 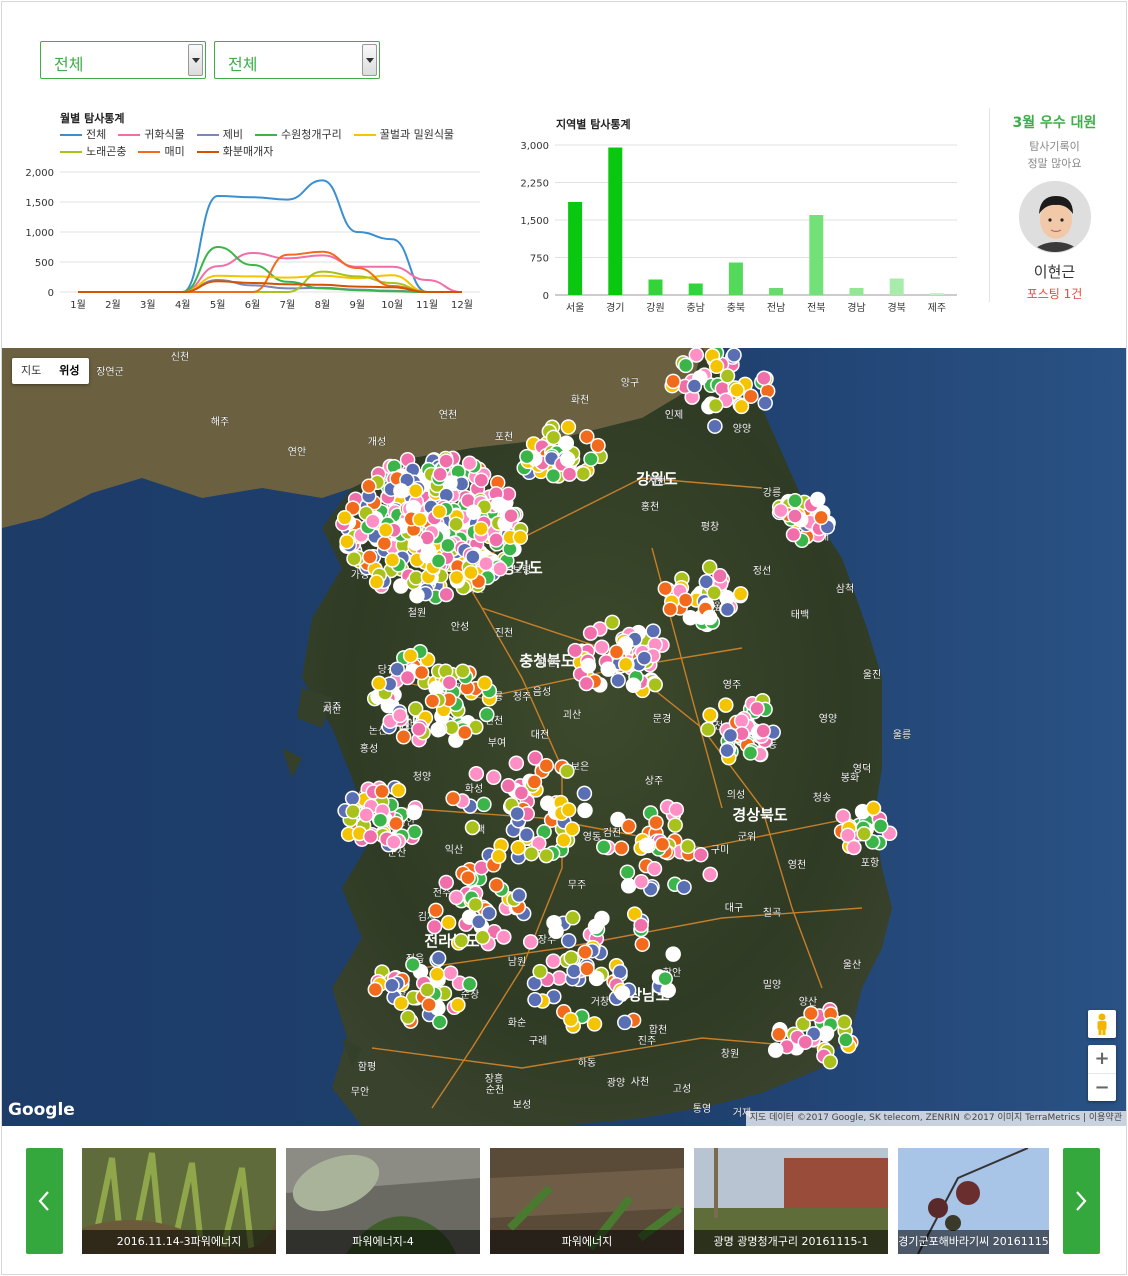 What do you see at coordinates (1081, 1201) in the screenshot?
I see `gallery-next-button` at bounding box center [1081, 1201].